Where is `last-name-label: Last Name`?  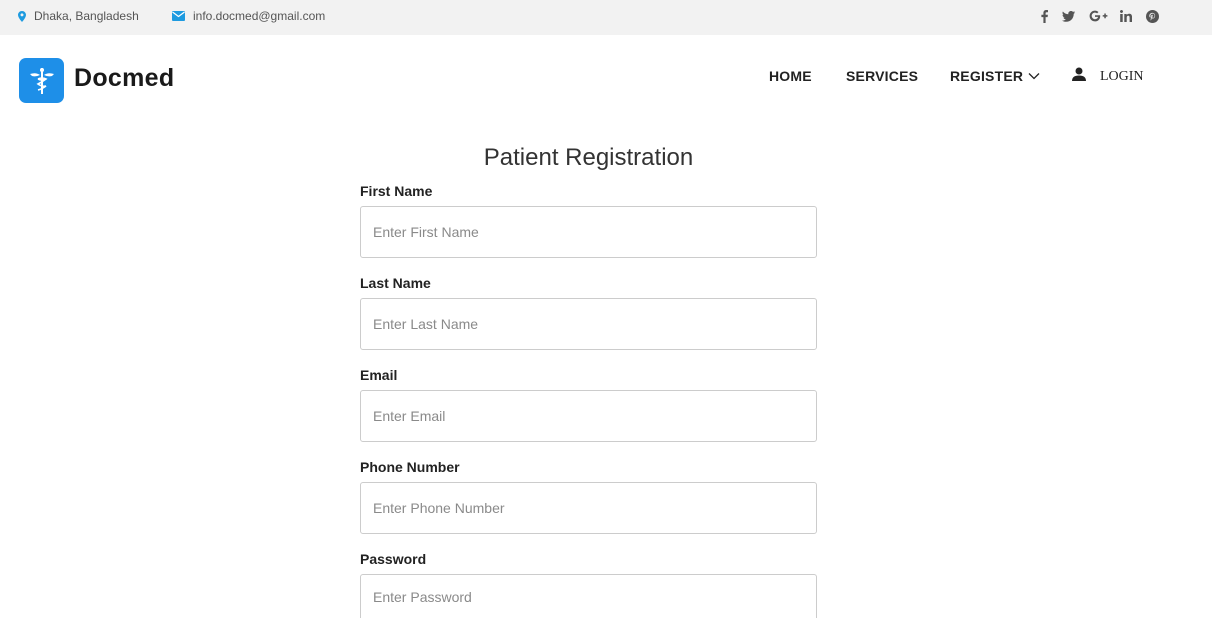 last-name-label: Last Name is located at coordinates (395, 283).